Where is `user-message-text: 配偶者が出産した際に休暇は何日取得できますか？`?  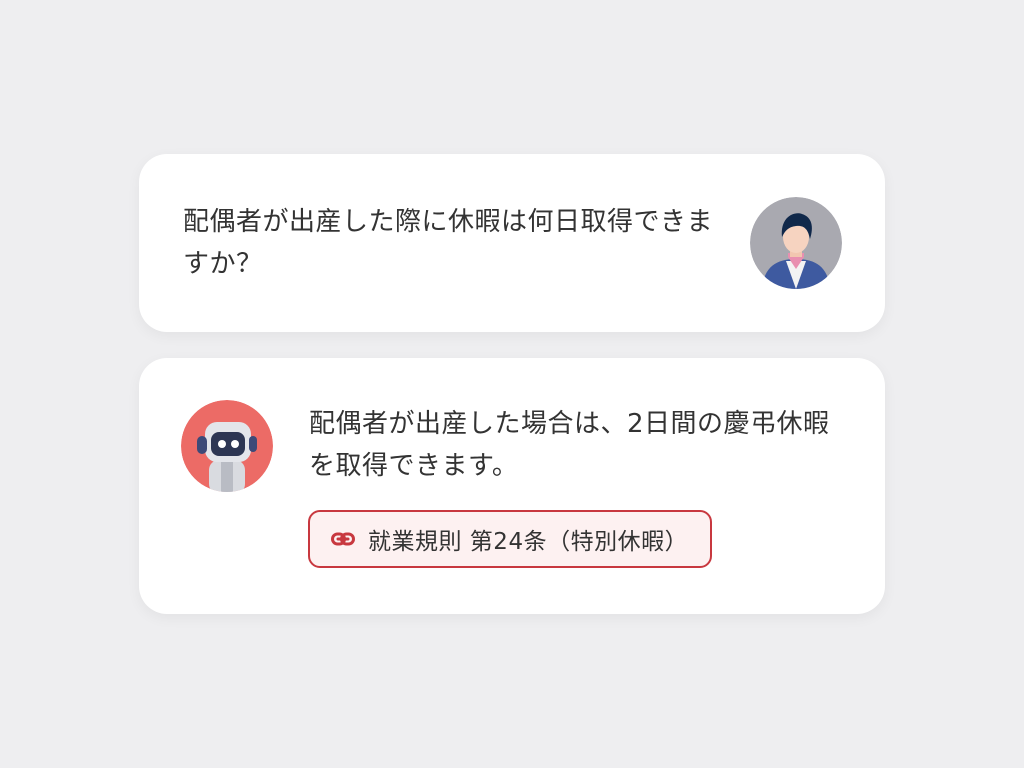
user-message-text: 配偶者が出産した際に休暇は何日取得できますか？ is located at coordinates (448, 243).